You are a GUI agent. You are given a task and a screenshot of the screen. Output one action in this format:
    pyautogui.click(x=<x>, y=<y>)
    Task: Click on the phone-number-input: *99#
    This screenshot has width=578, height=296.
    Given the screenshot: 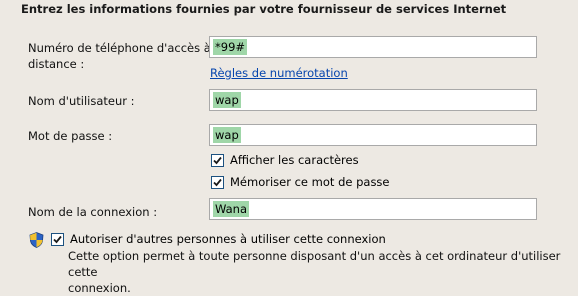 What is the action you would take?
    pyautogui.click(x=373, y=47)
    